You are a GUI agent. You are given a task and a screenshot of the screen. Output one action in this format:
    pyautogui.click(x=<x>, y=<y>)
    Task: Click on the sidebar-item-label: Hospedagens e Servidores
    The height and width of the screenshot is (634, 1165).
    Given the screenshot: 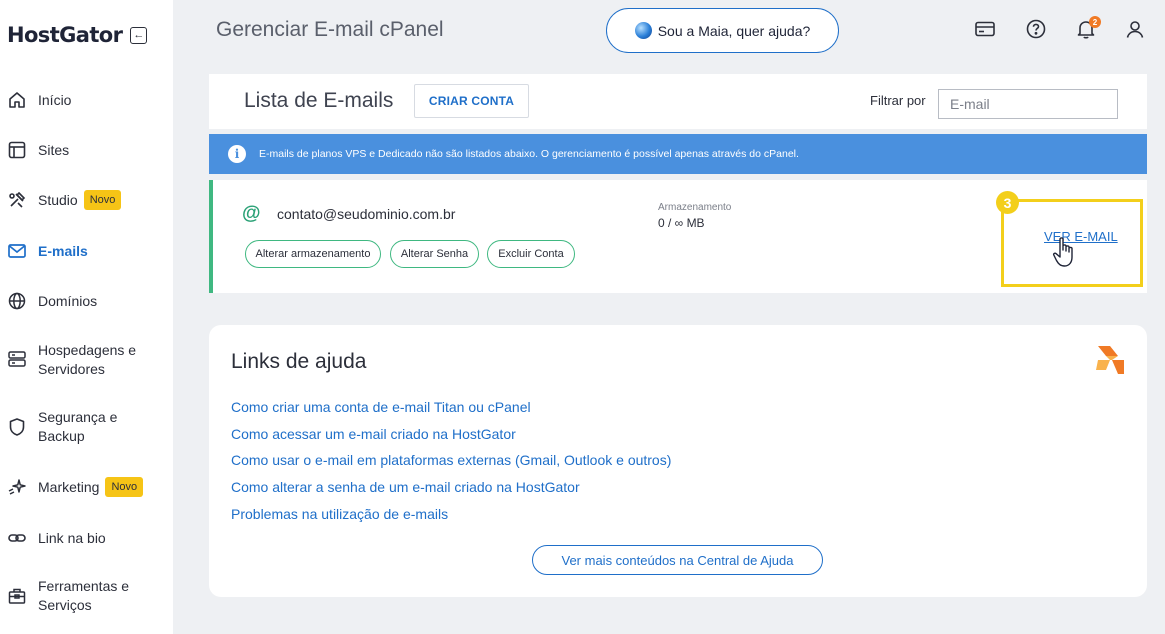 What is the action you would take?
    pyautogui.click(x=87, y=359)
    